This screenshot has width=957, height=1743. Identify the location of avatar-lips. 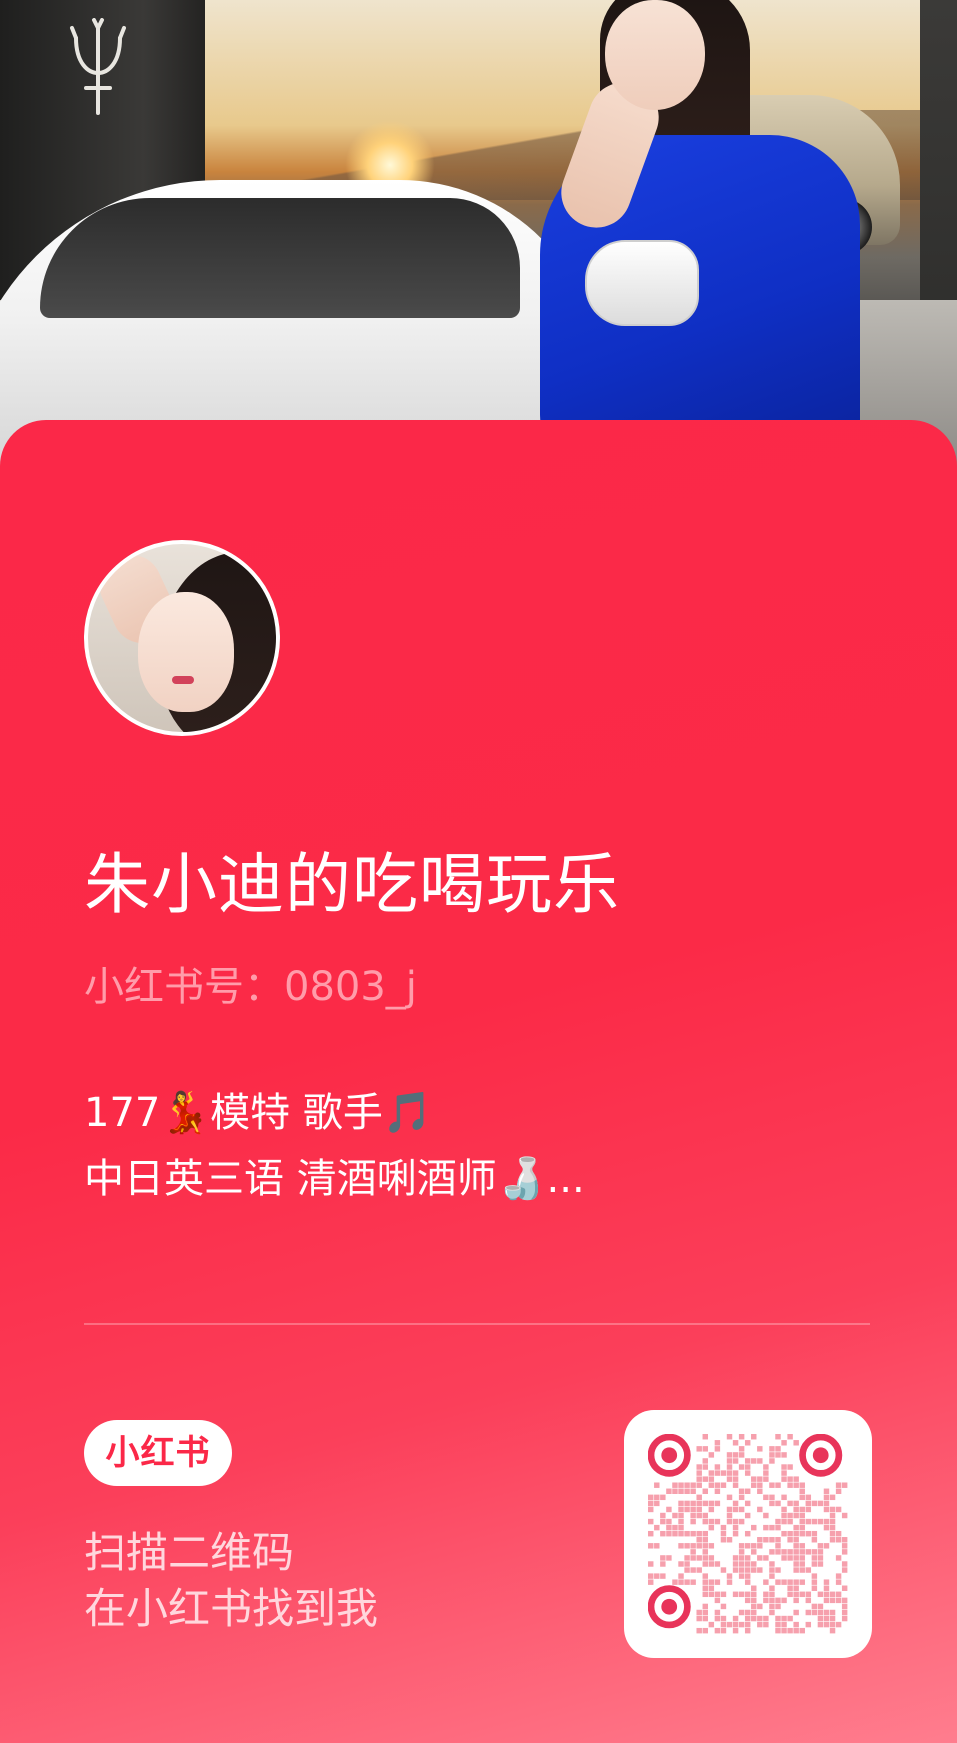
(183, 680).